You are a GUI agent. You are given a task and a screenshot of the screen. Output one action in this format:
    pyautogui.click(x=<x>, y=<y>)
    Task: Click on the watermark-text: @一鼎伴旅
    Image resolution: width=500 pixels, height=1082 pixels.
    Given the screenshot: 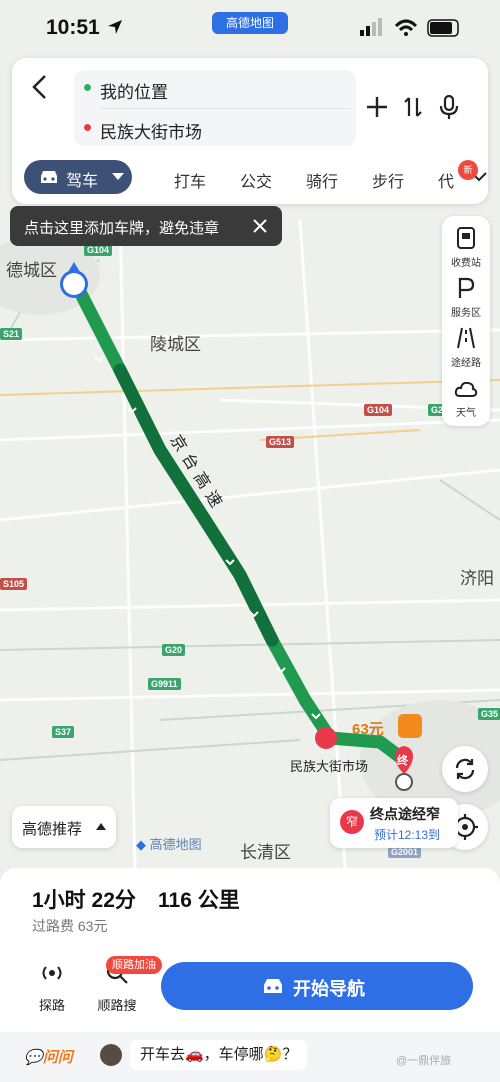 What is the action you would take?
    pyautogui.click(x=424, y=1061)
    